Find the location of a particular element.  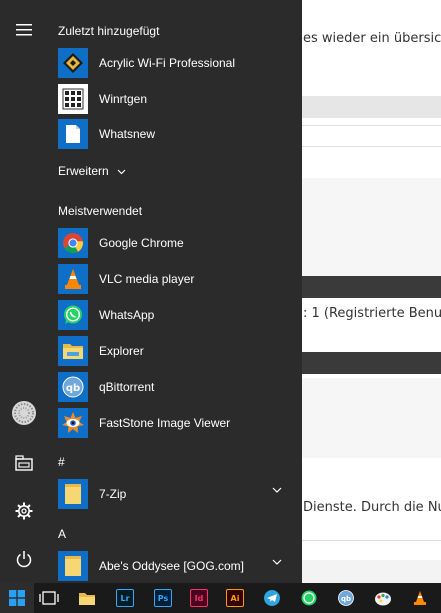

acrylic-wifi-icon is located at coordinates (73, 63).